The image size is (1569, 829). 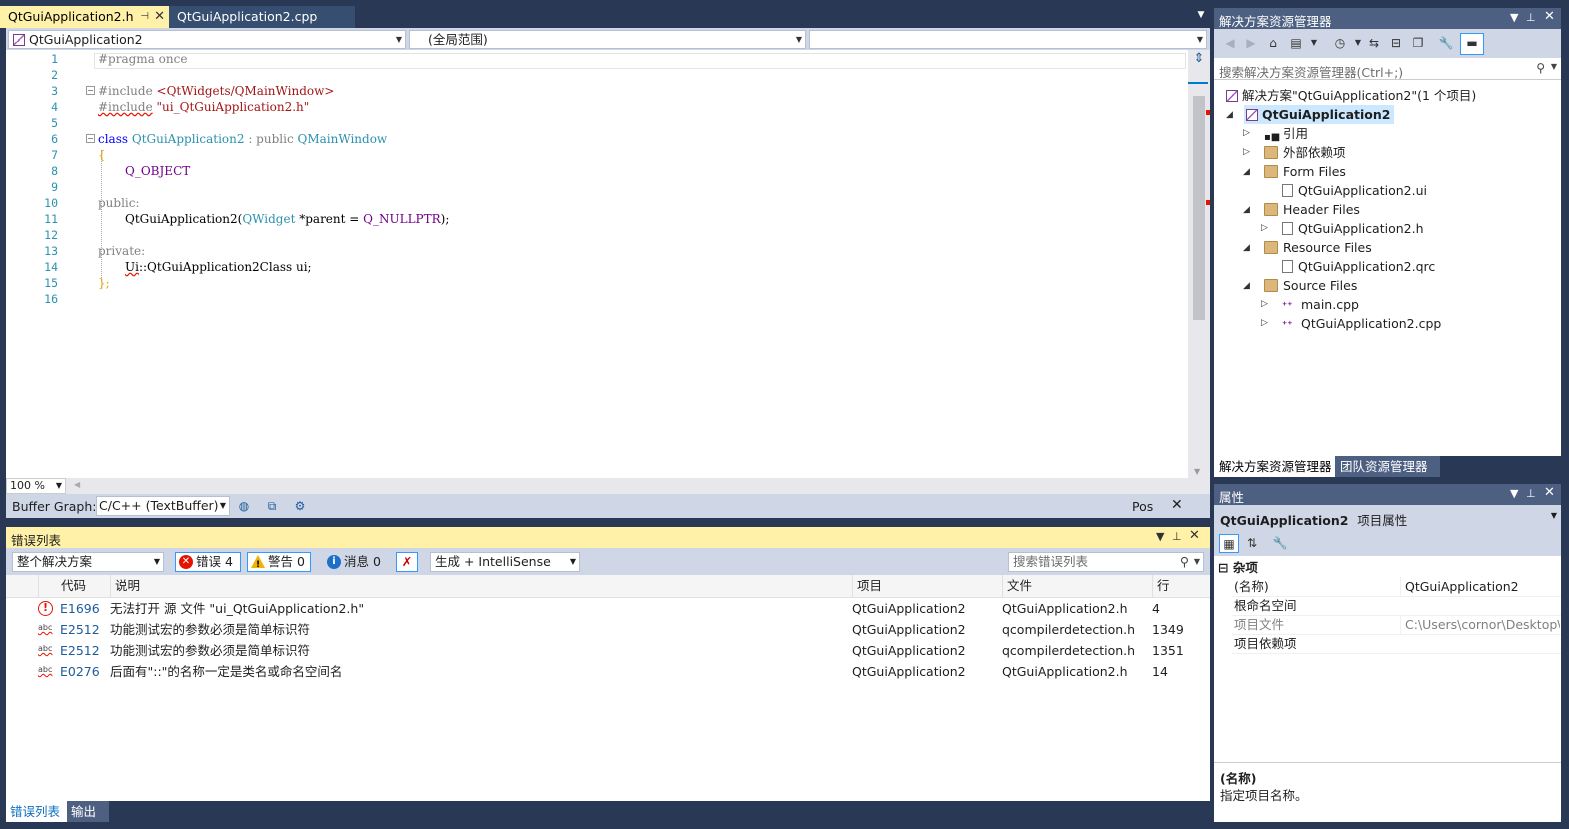 I want to click on warnings-filter-button: ! 警告 0, so click(x=279, y=562).